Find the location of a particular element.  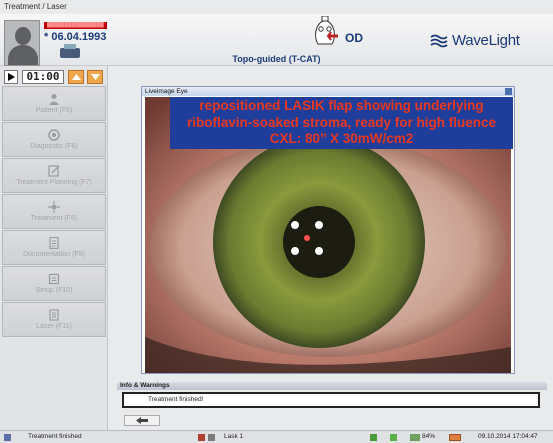

planning-icon is located at coordinates (54, 171).